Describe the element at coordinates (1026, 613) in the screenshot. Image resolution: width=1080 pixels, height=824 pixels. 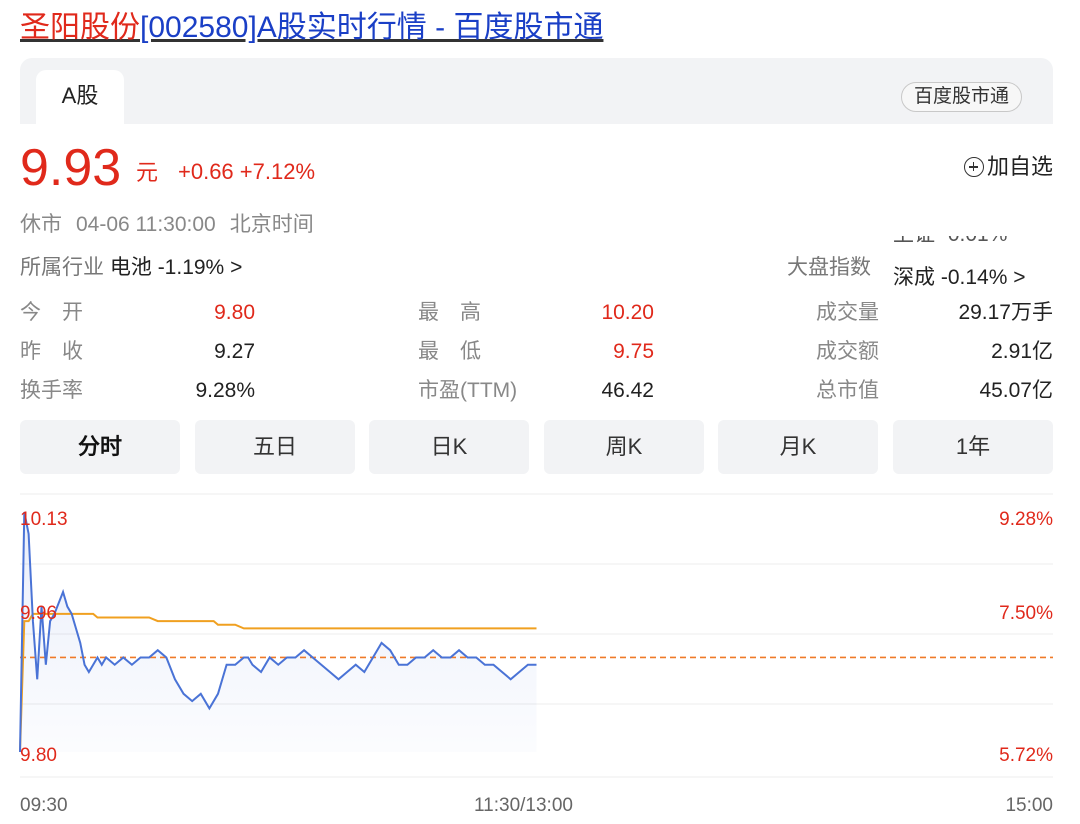
I see `y-right-tick: 7.50%` at that location.